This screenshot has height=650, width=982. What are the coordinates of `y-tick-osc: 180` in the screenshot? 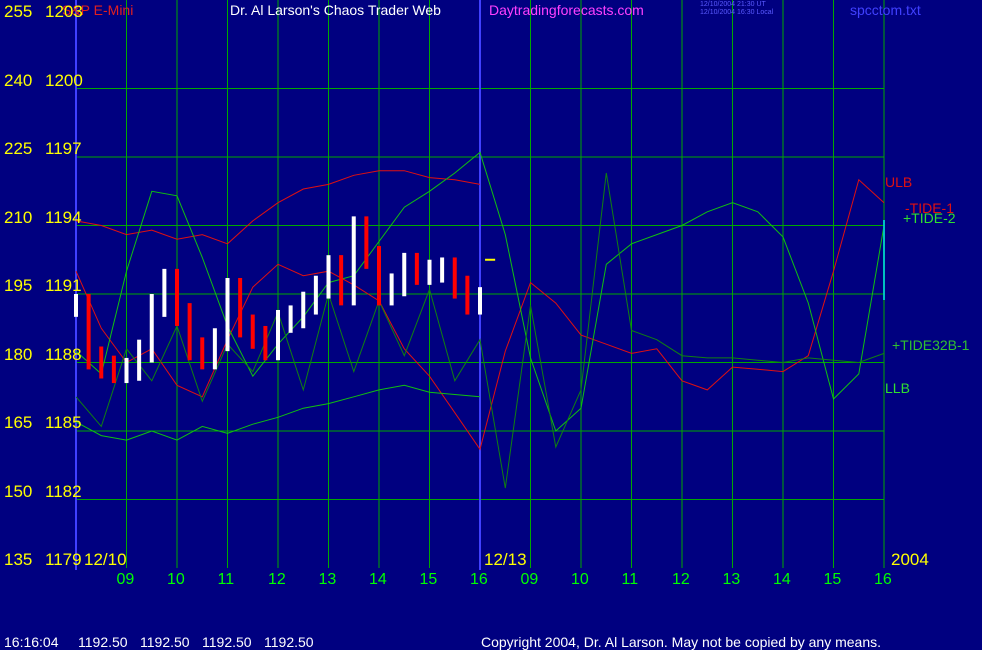 It's located at (18, 354).